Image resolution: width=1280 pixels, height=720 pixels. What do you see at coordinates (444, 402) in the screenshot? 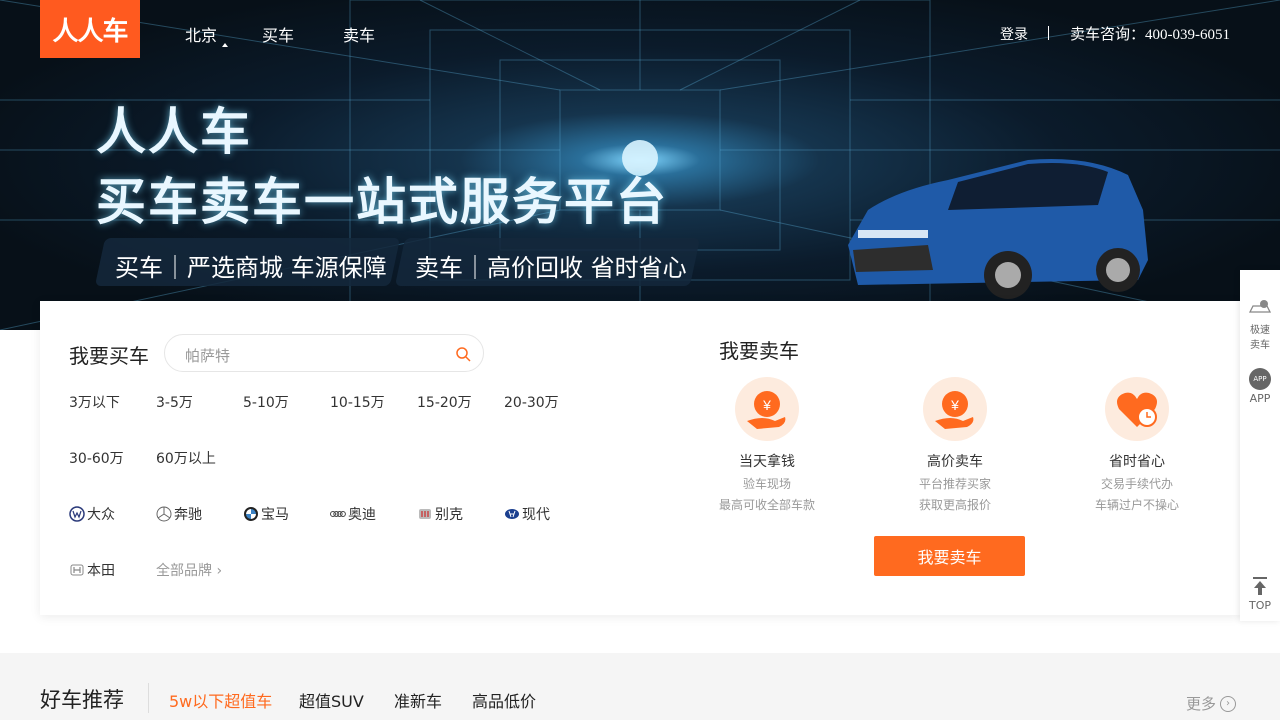
I see `price-filter: 15-20万` at bounding box center [444, 402].